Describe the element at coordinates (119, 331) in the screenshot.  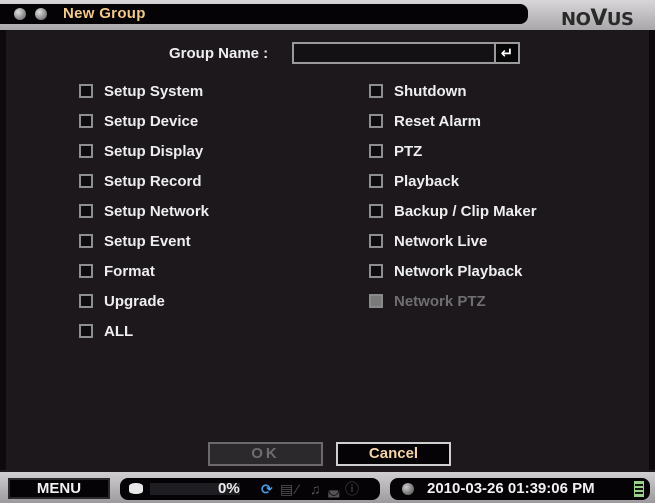
I see `permission-label: ALL` at that location.